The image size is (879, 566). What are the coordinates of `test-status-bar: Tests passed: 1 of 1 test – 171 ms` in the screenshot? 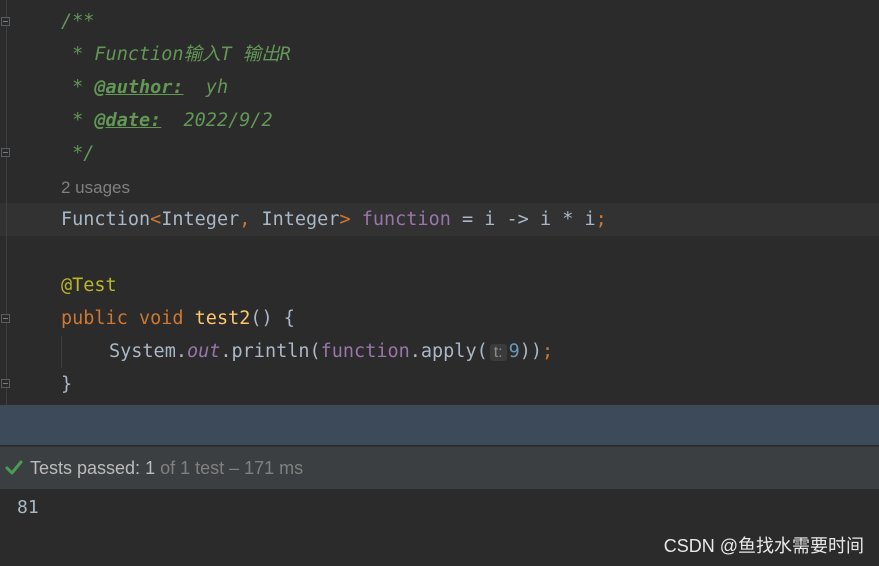 It's located at (439, 467).